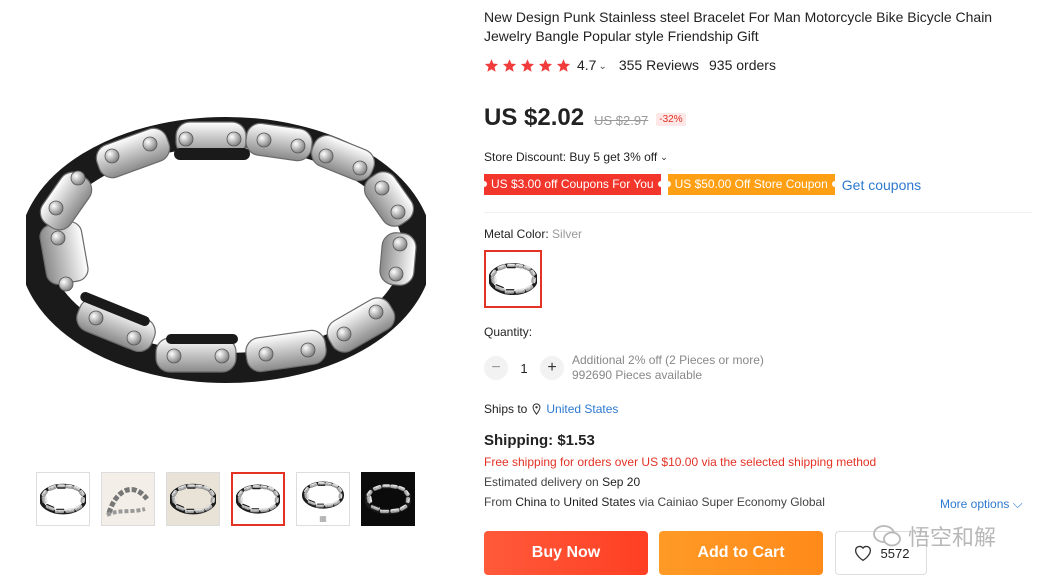 The height and width of the screenshot is (581, 1055). Describe the element at coordinates (586, 65) in the screenshot. I see `rating-value: 4.7` at that location.